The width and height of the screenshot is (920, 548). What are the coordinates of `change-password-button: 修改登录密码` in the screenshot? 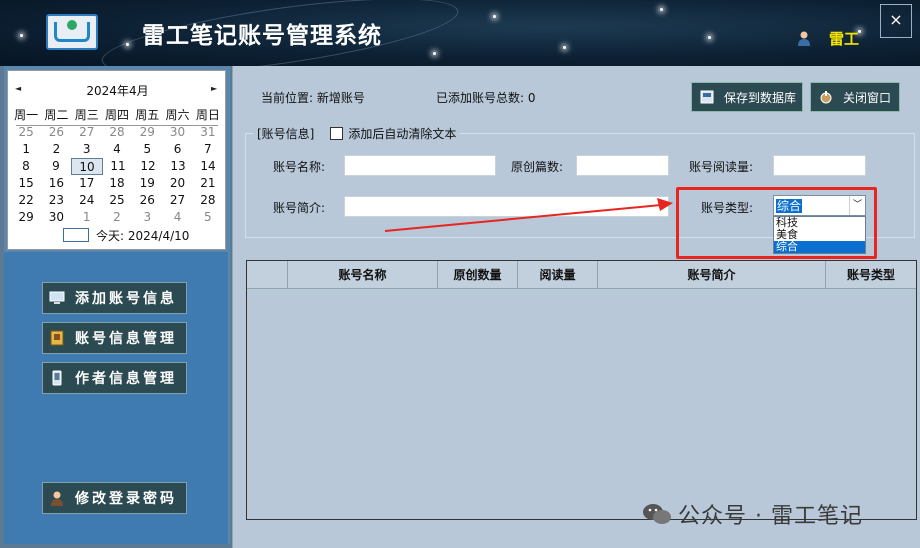 It's located at (114, 498).